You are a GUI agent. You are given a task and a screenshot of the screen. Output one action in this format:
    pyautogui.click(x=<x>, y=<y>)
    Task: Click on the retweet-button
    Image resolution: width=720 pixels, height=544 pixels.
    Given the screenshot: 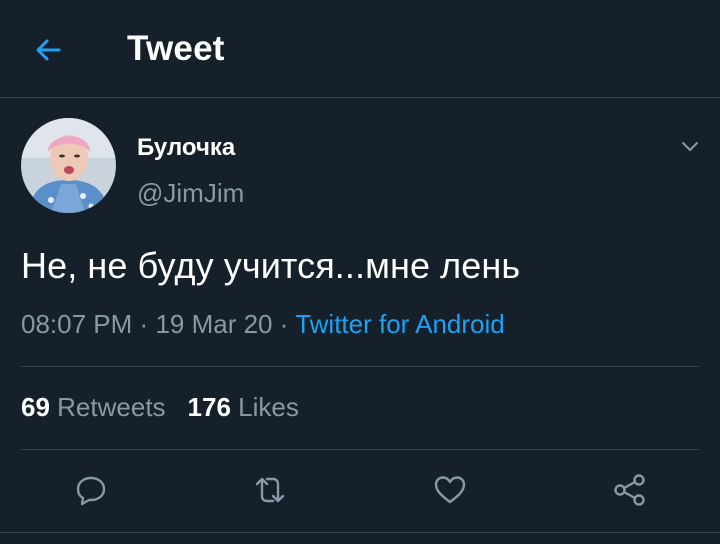 What is the action you would take?
    pyautogui.click(x=270, y=490)
    